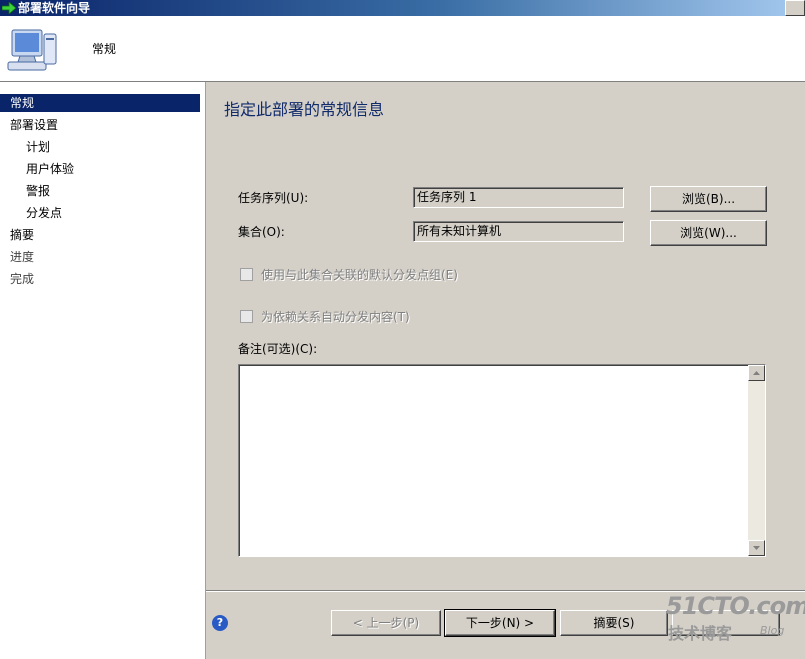 This screenshot has width=805, height=659. Describe the element at coordinates (54, 8) in the screenshot. I see `window-title: 部署软件向导` at that location.